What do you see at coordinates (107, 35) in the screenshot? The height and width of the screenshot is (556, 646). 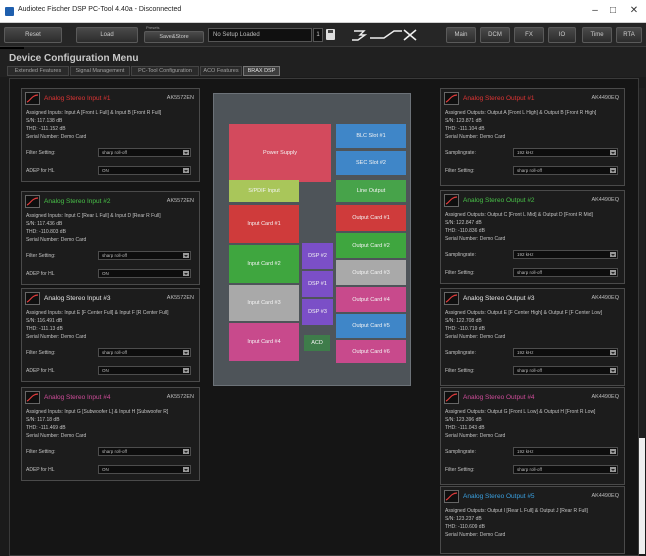 I see `load-button: Load` at bounding box center [107, 35].